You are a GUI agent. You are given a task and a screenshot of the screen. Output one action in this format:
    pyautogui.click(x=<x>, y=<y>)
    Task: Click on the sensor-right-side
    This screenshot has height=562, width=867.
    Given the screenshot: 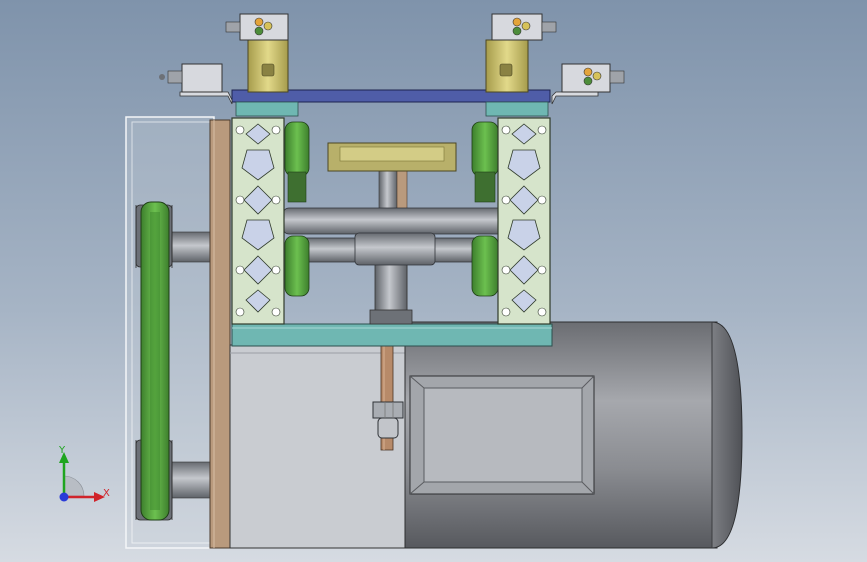 What is the action you would take?
    pyautogui.click(x=593, y=78)
    